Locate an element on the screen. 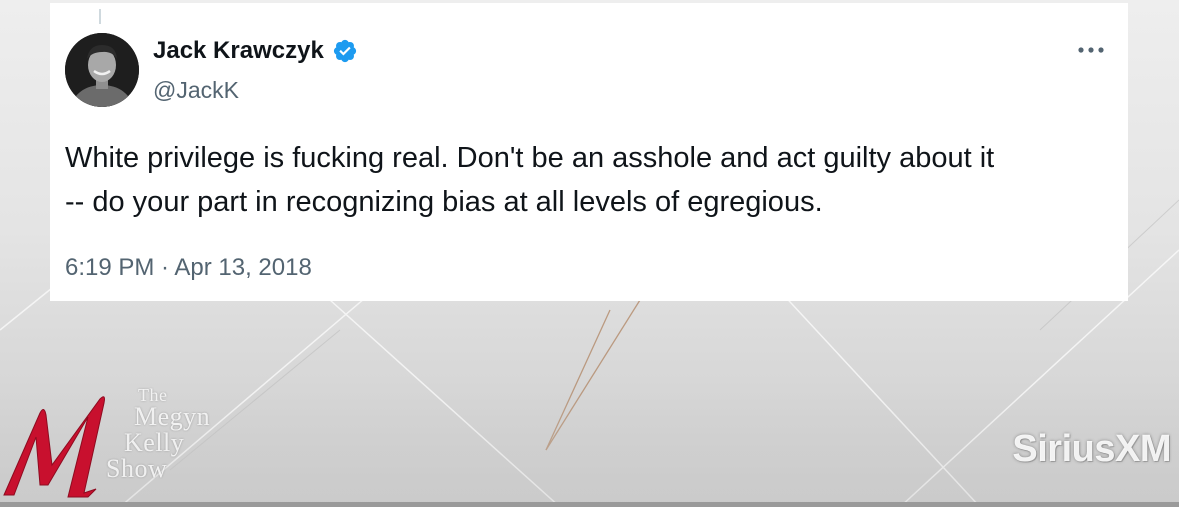  tweet-timestamp: 6:19 PM · Apr 13, 2018 is located at coordinates (188, 268).